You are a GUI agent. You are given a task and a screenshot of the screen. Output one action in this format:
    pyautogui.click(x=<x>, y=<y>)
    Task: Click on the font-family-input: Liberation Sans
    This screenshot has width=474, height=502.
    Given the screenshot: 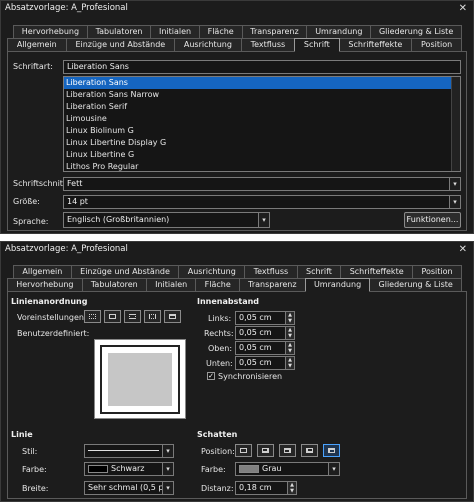 What is the action you would take?
    pyautogui.click(x=262, y=67)
    